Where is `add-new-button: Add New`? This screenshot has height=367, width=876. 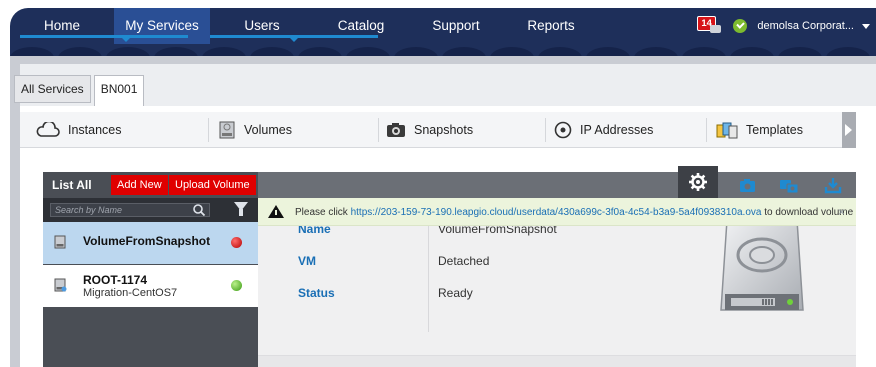
add-new-button: Add New is located at coordinates (139, 185).